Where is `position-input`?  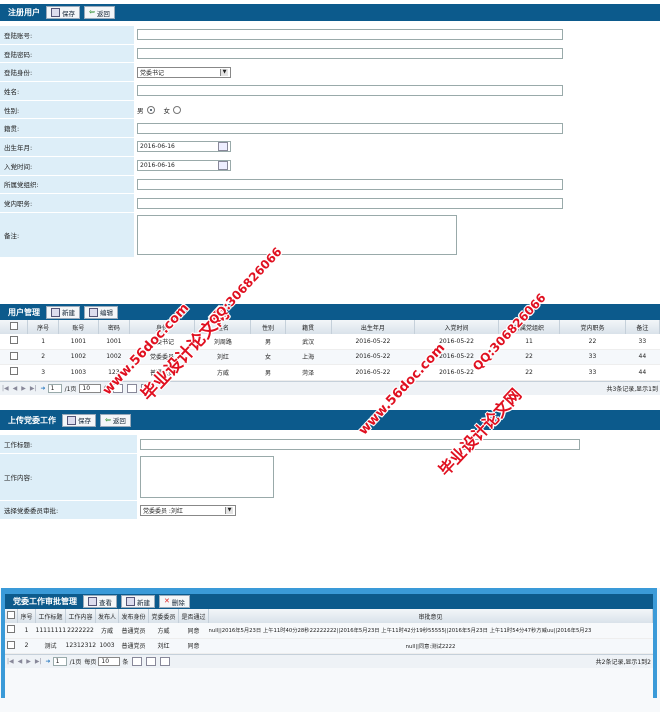
position-input is located at coordinates (350, 203).